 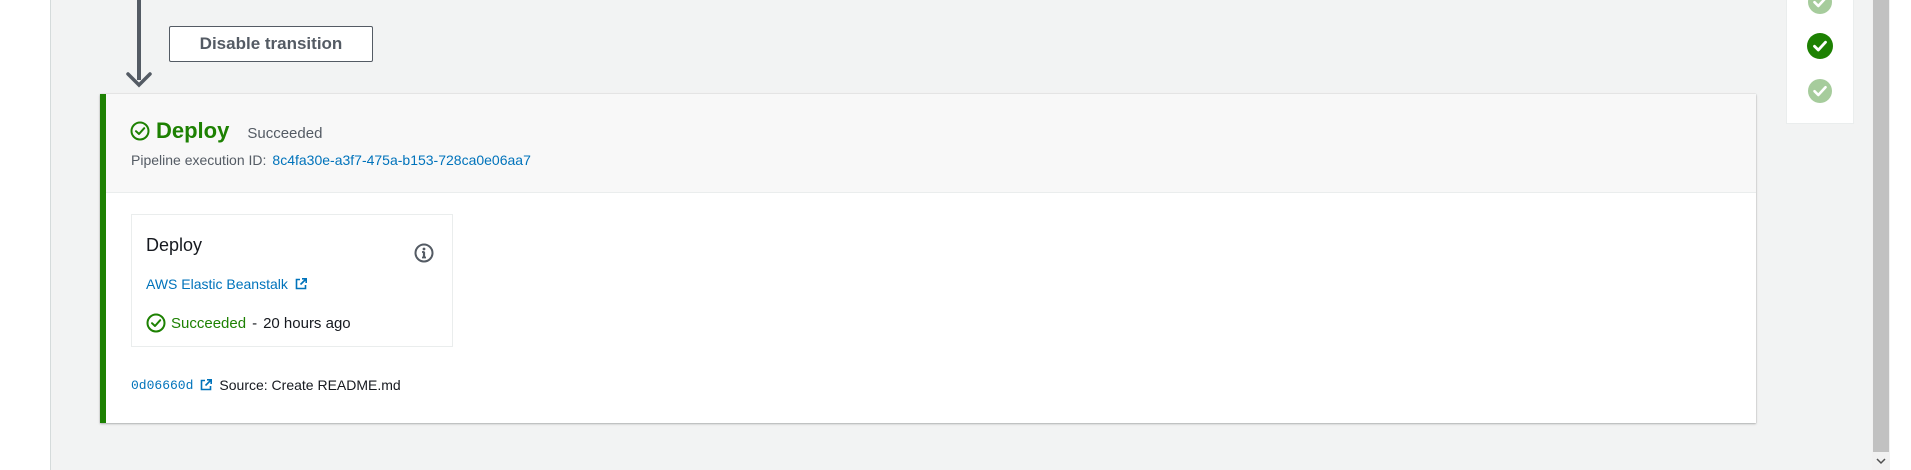 I want to click on action-name: Deploy, so click(x=174, y=245).